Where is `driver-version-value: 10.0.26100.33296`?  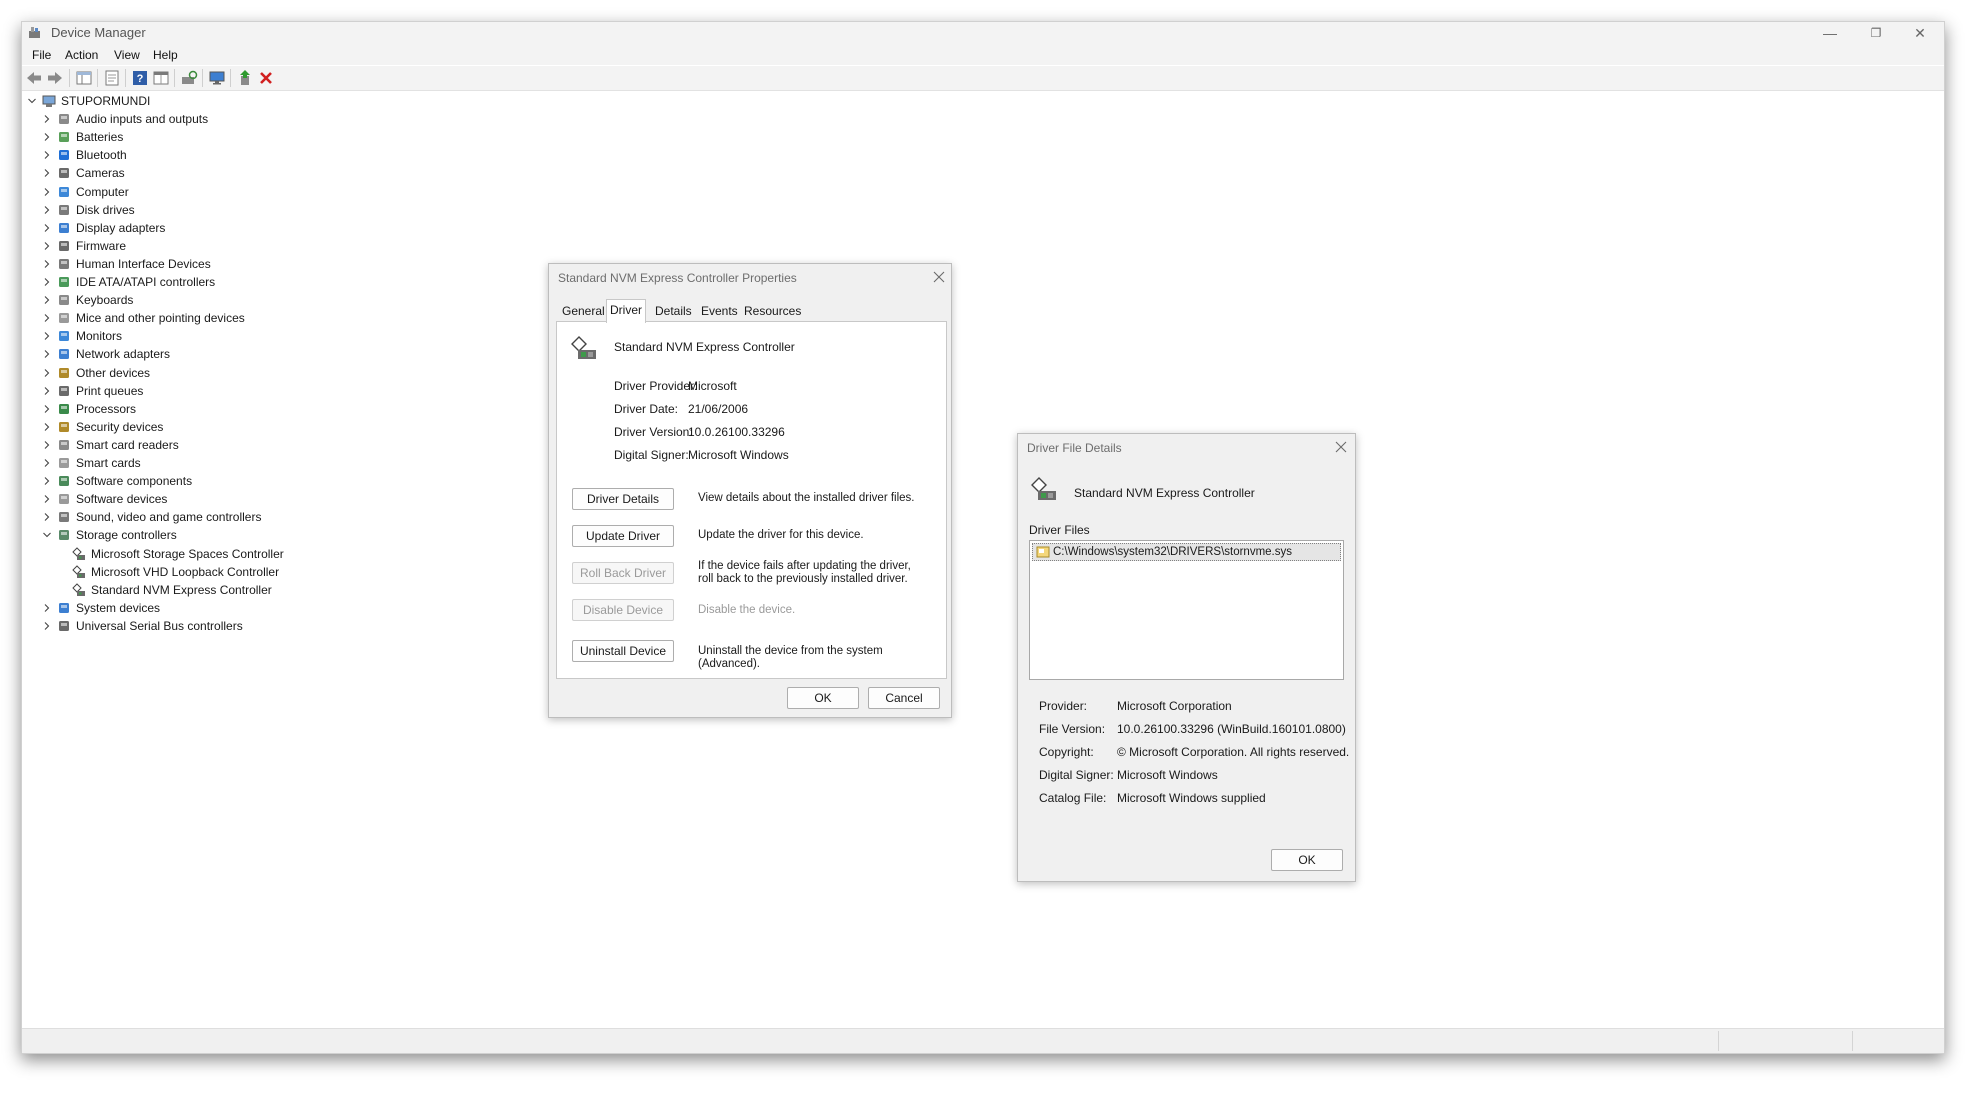
driver-version-value: 10.0.26100.33296 is located at coordinates (736, 432).